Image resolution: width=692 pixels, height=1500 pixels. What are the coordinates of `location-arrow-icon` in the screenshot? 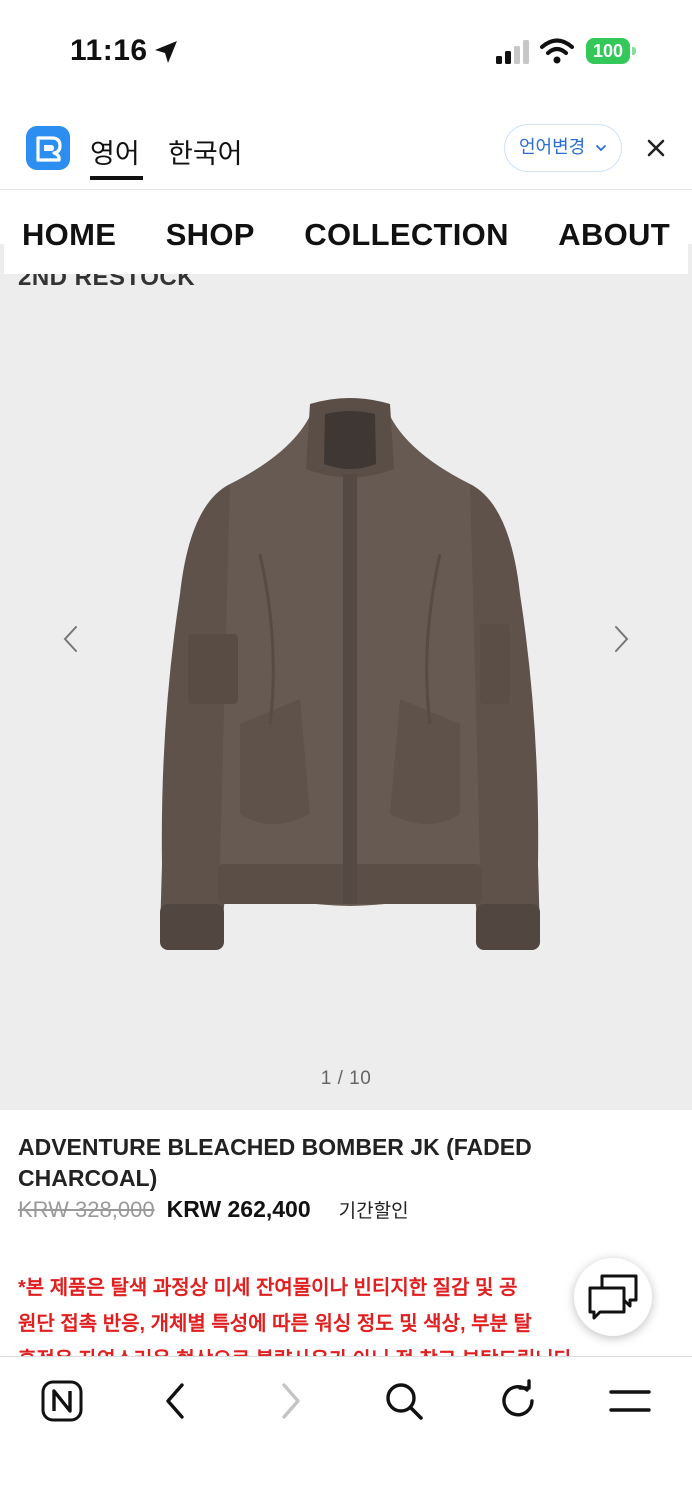 It's located at (166, 52).